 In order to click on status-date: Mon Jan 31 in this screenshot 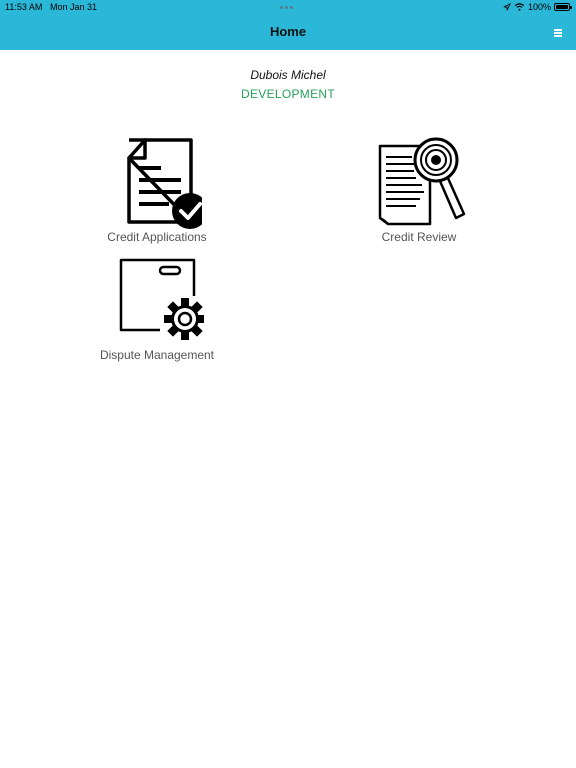, I will do `click(74, 7)`.